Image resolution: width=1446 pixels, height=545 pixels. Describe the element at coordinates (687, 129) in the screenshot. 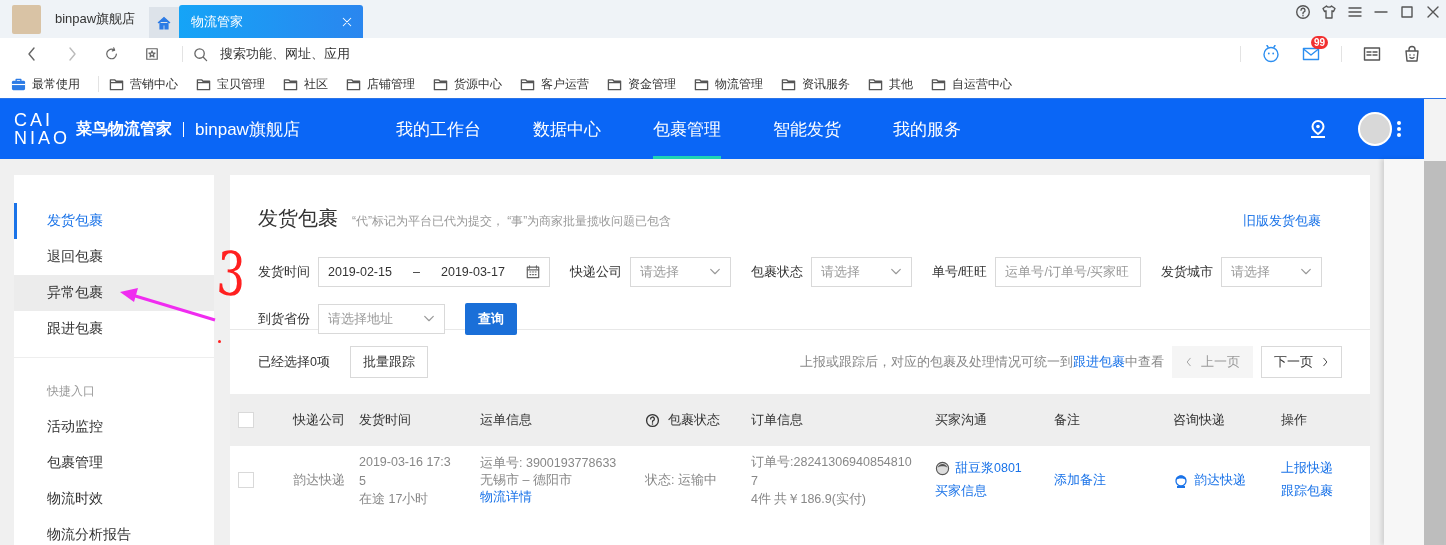

I see `nav-tab: 包裹管理` at that location.